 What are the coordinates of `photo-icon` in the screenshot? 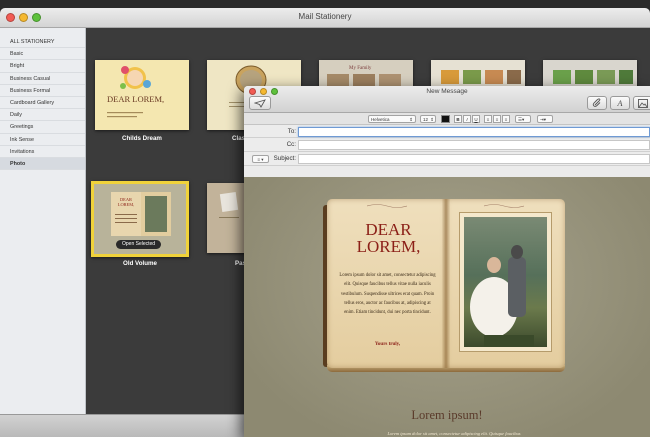 It's located at (643, 103).